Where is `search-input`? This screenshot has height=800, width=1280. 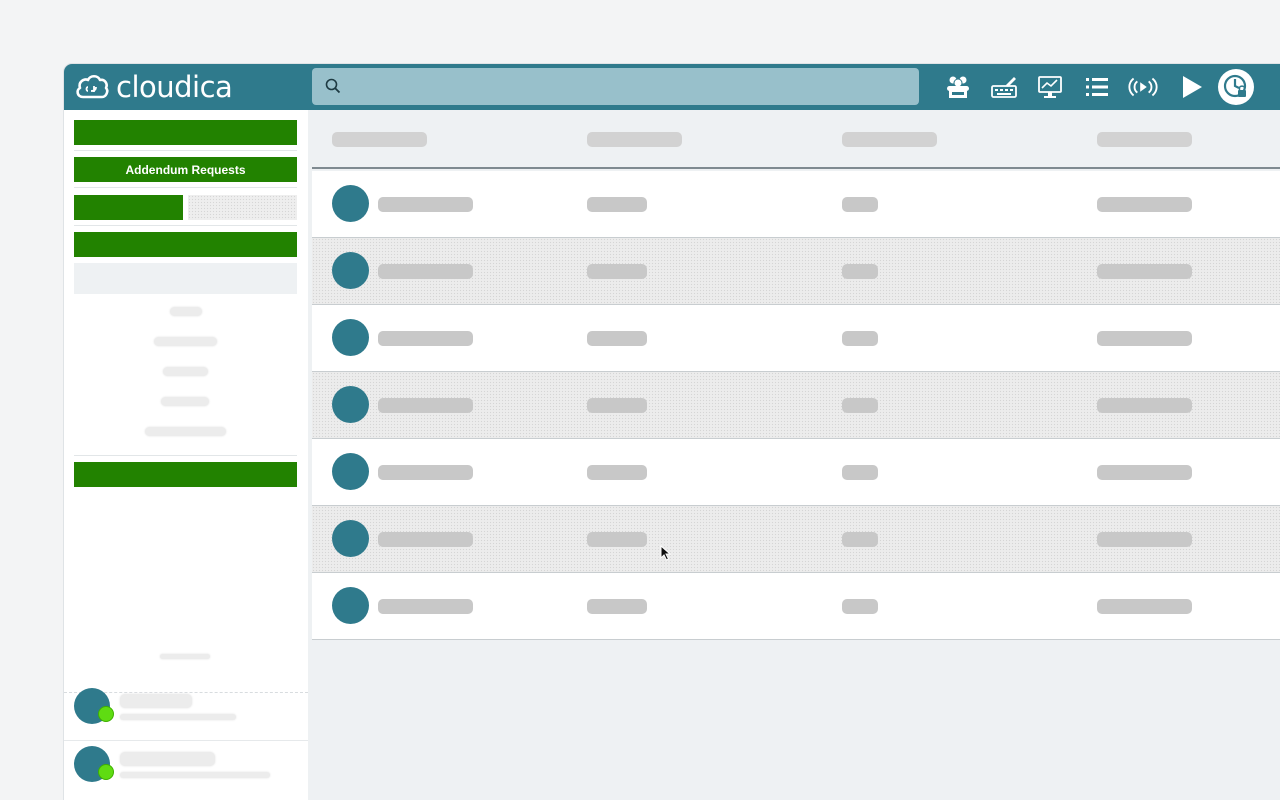 search-input is located at coordinates (626, 86).